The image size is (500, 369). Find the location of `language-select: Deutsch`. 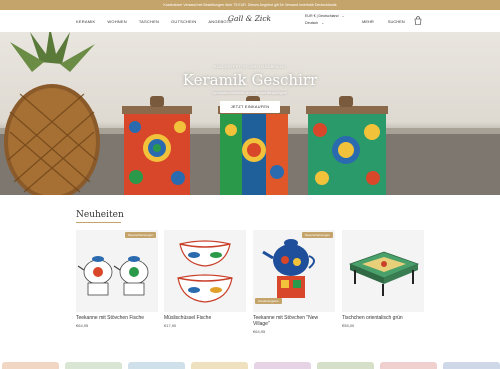

language-select: Deutsch is located at coordinates (311, 23).